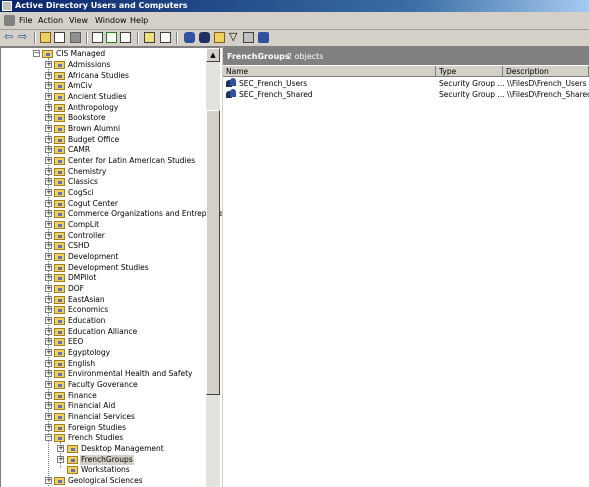 The height and width of the screenshot is (487, 589). Describe the element at coordinates (103, 385) in the screenshot. I see `tree-item: + Faculty Goverance` at that location.